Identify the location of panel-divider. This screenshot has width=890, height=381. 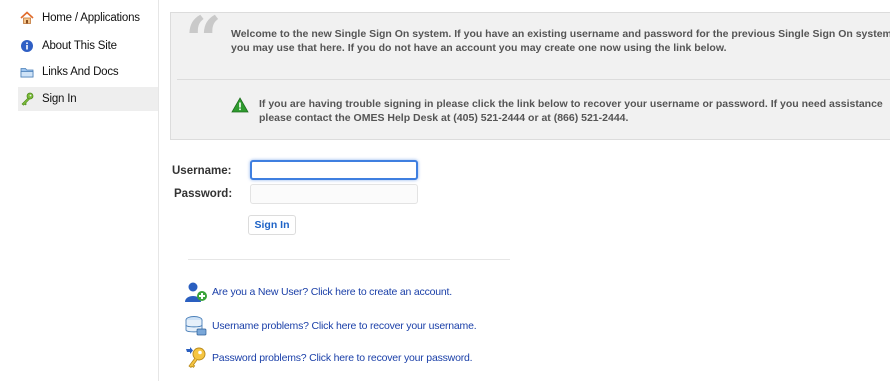
(533, 79).